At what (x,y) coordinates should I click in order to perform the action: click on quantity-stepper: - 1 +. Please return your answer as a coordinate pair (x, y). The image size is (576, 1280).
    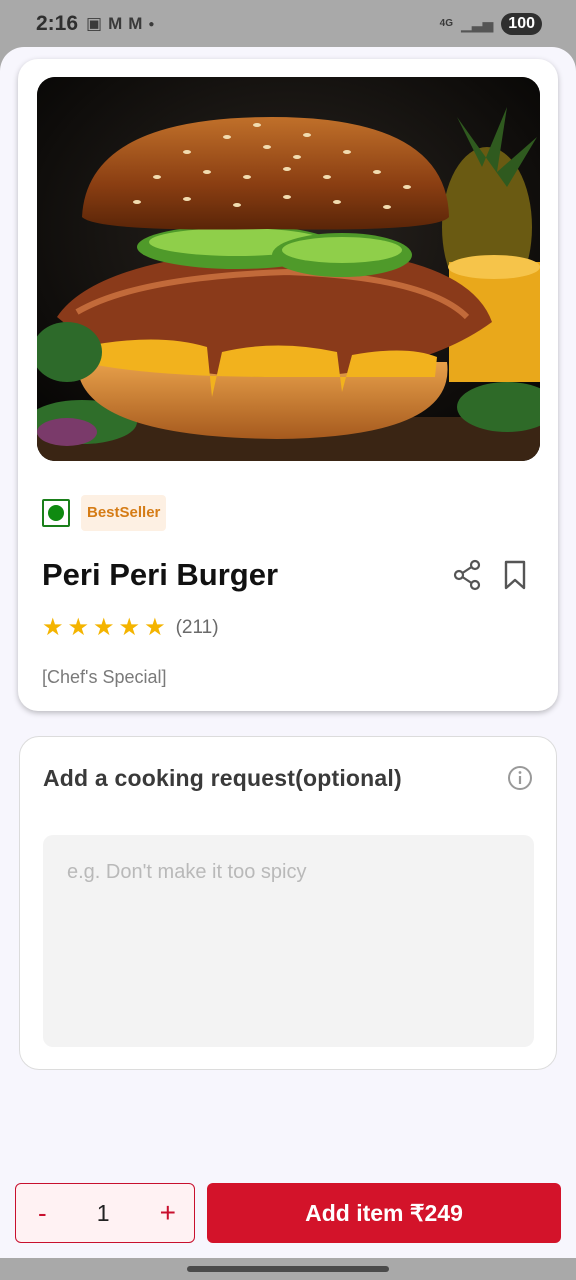
    Looking at the image, I should click on (105, 1213).